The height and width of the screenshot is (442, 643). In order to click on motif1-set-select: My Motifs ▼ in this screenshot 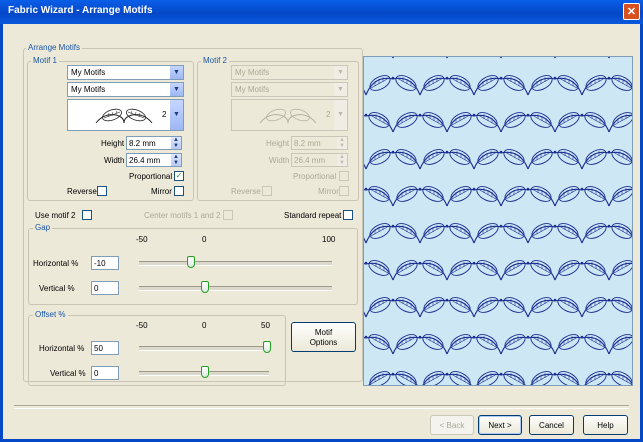, I will do `click(125, 89)`.